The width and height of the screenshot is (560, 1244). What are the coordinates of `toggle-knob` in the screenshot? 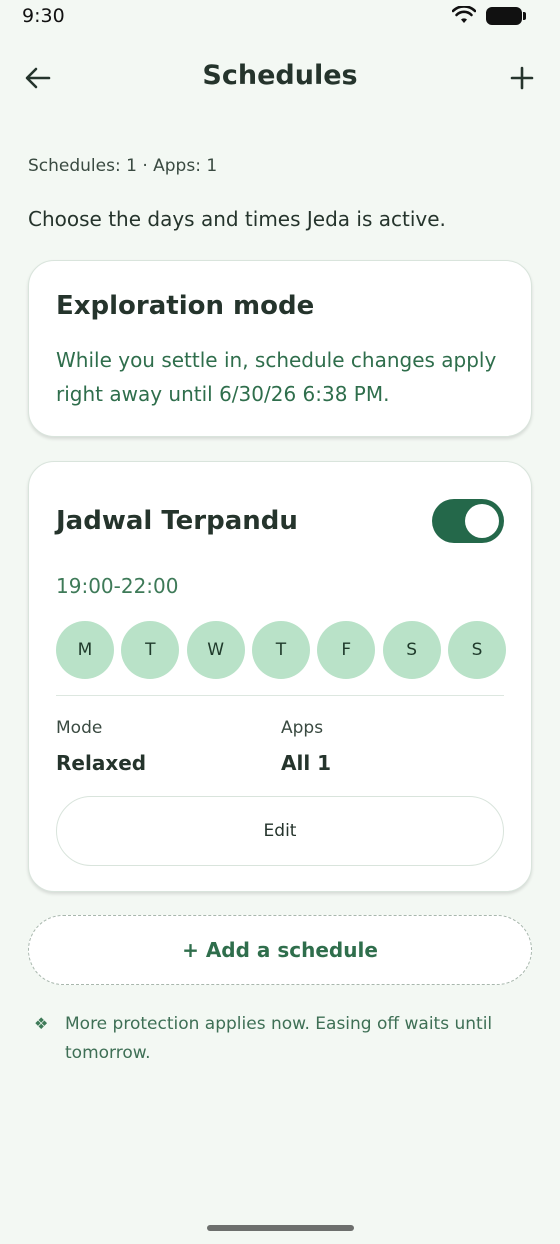 It's located at (482, 521).